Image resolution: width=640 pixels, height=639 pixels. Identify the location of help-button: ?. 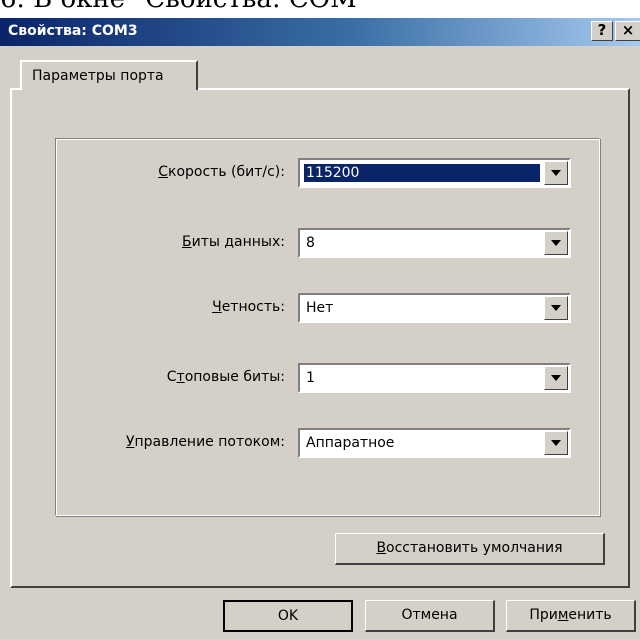
(602, 31).